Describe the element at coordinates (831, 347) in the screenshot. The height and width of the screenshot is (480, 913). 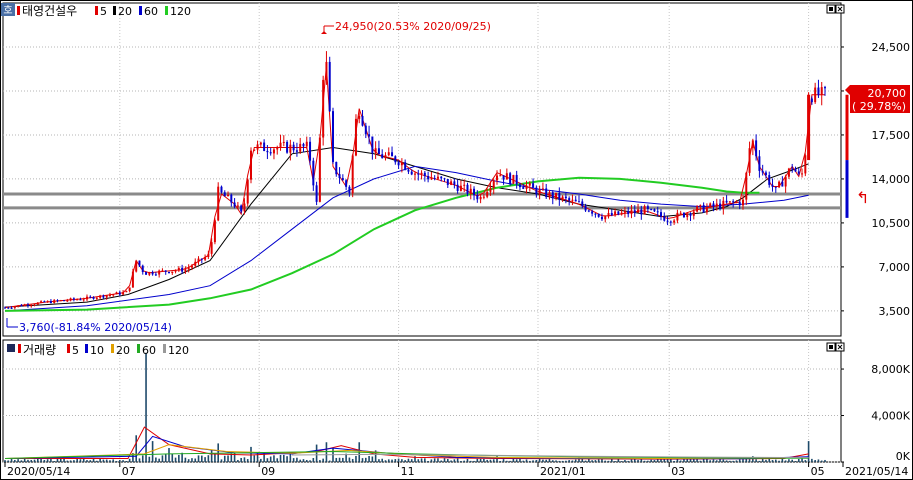
I see `volume-restore-icon` at that location.